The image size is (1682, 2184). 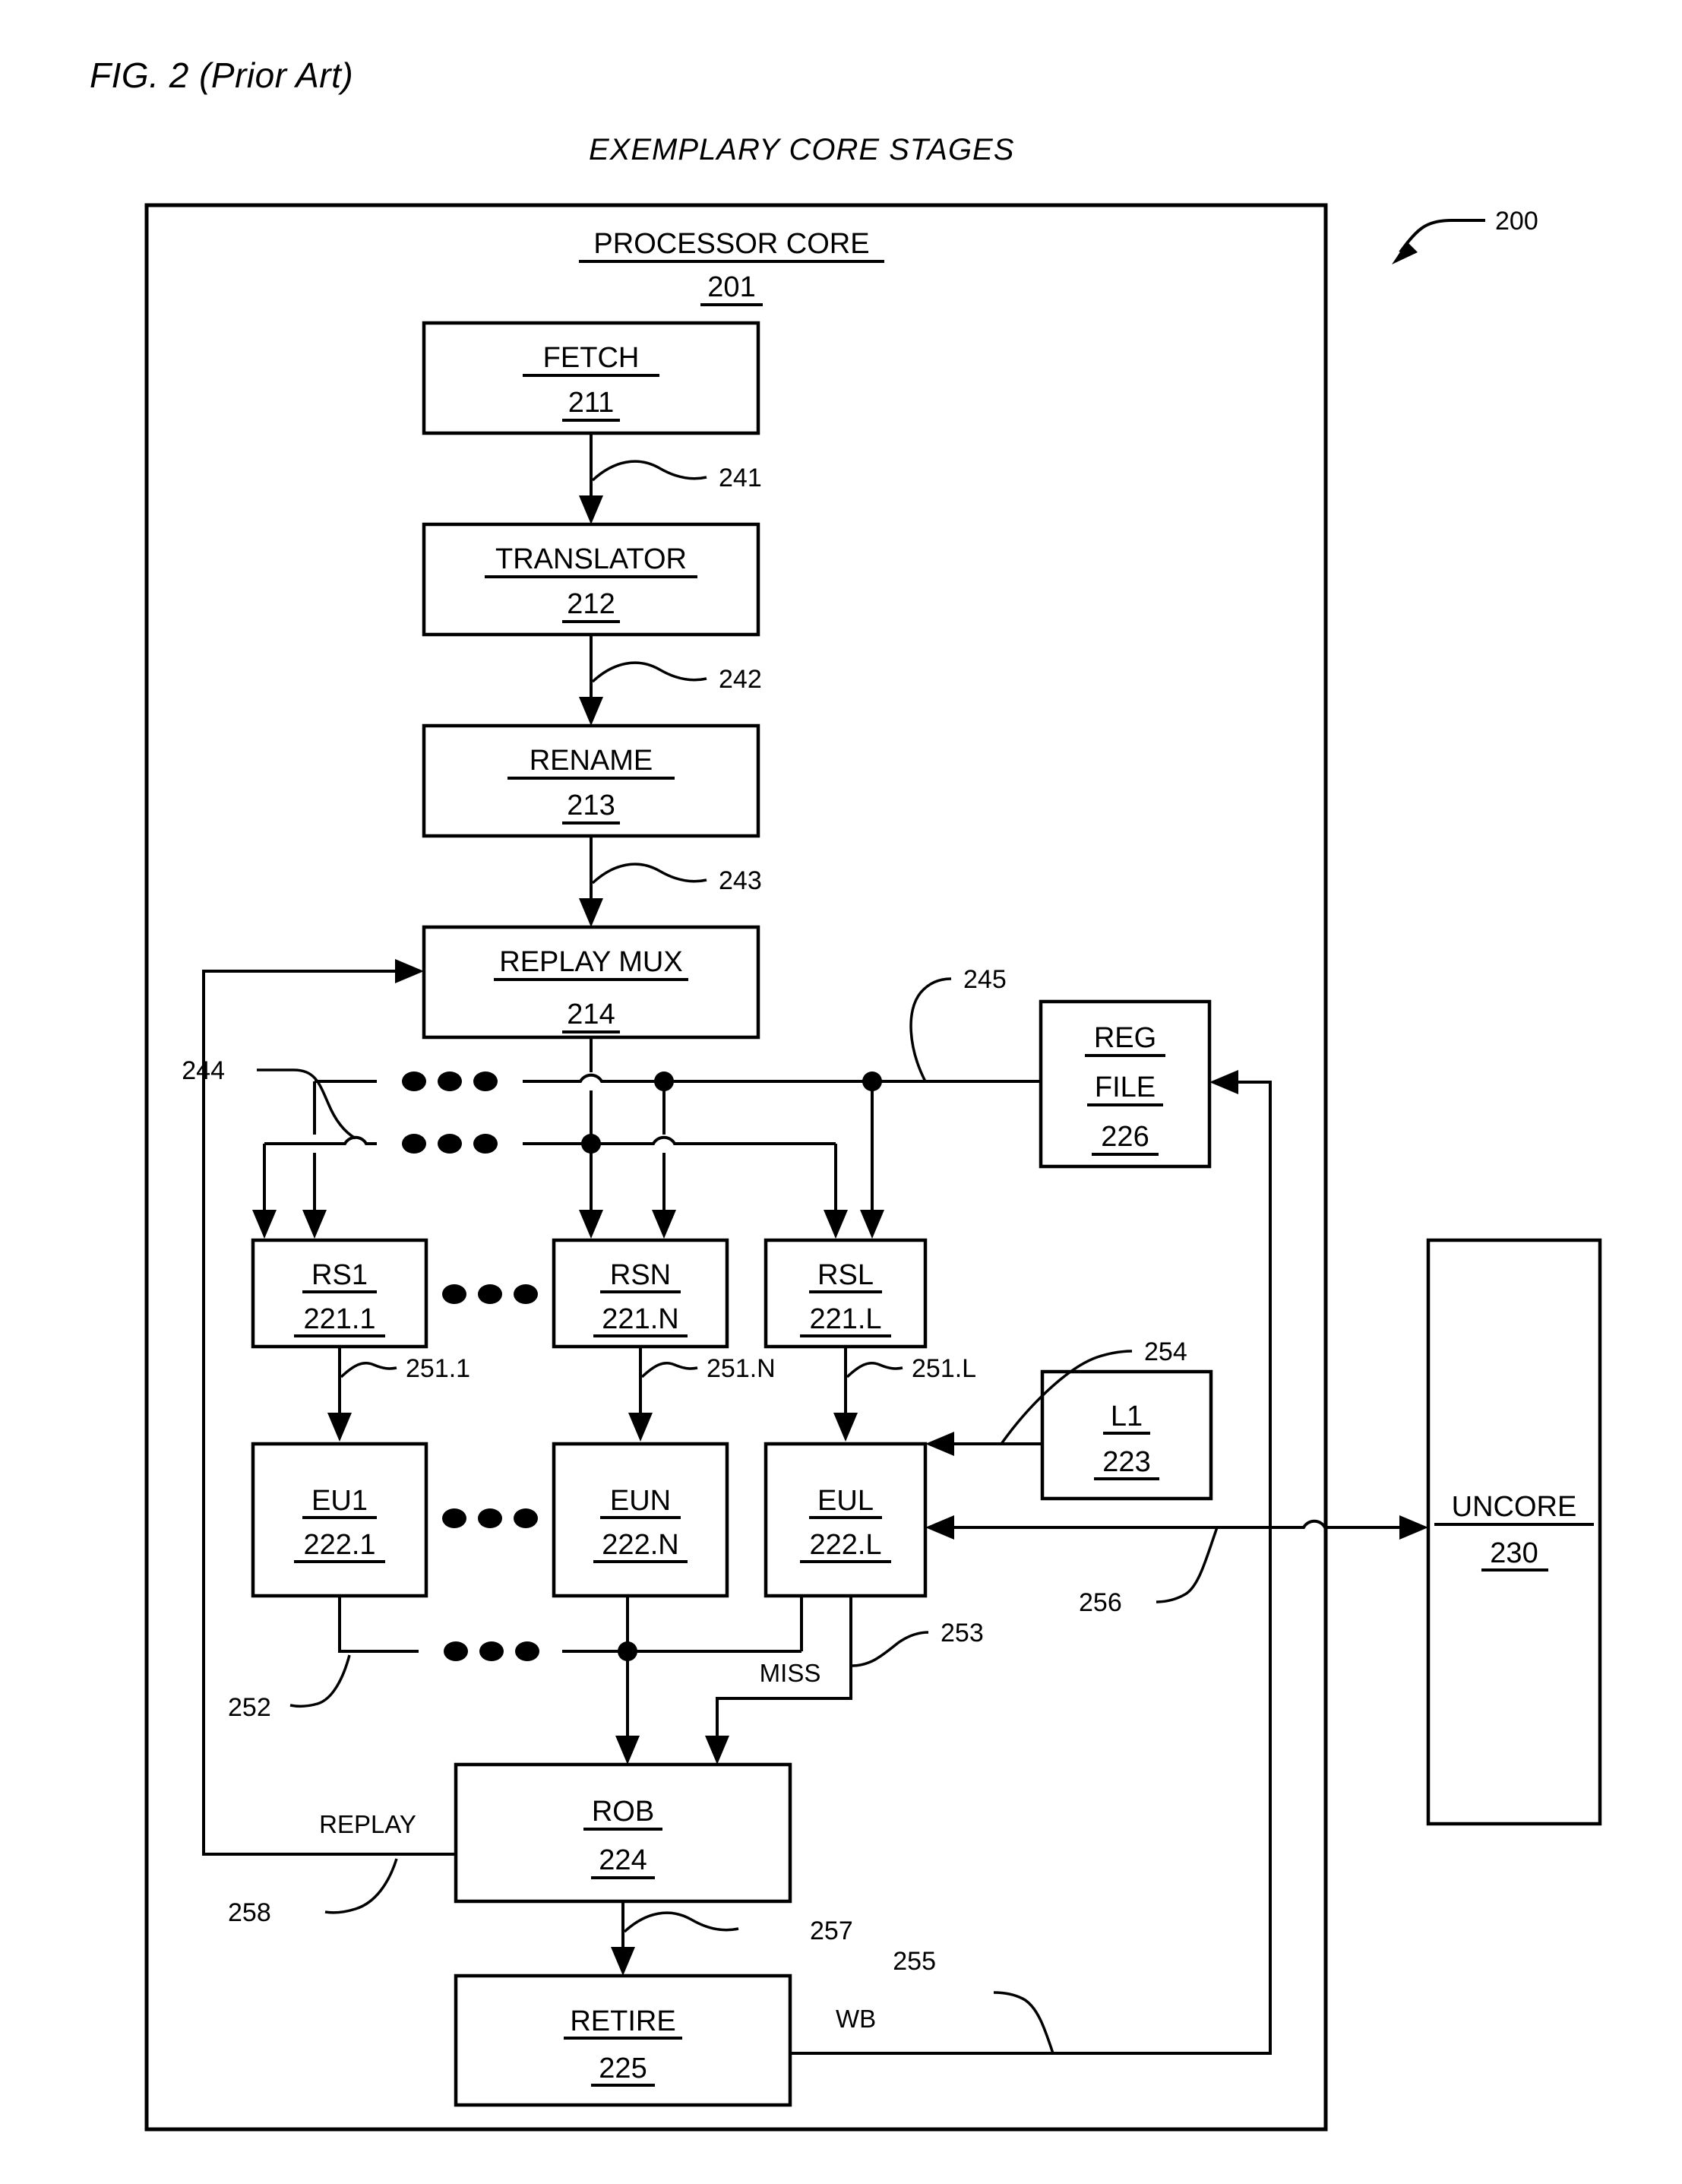 What do you see at coordinates (846, 1293) in the screenshot?
I see `block-rsl: RSL 221.L` at bounding box center [846, 1293].